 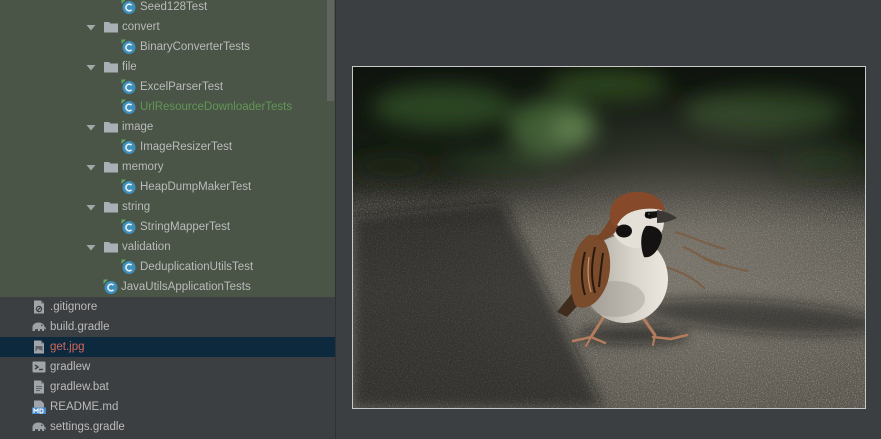 What do you see at coordinates (146, 247) in the screenshot?
I see `tree-item-label: validation` at bounding box center [146, 247].